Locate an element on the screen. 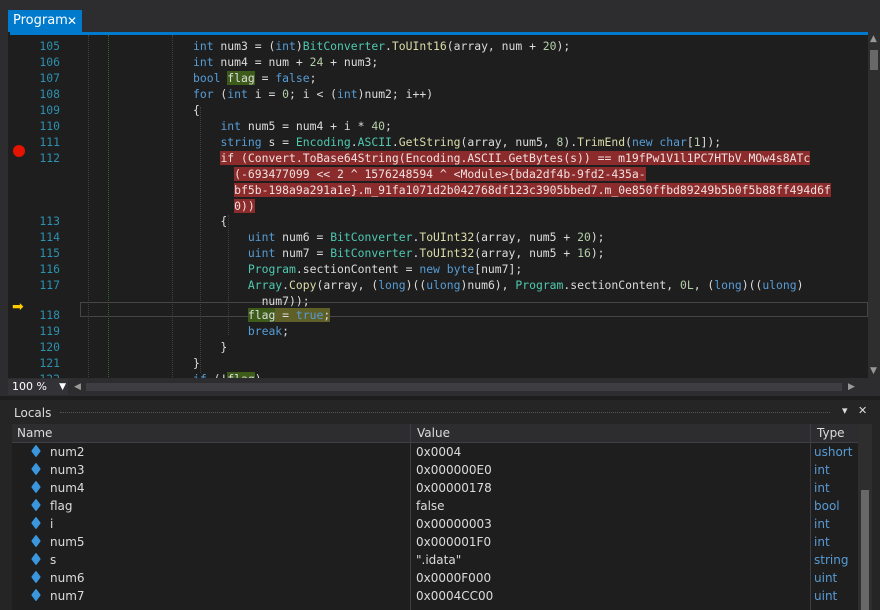  tab-label: Program is located at coordinates (40, 20).